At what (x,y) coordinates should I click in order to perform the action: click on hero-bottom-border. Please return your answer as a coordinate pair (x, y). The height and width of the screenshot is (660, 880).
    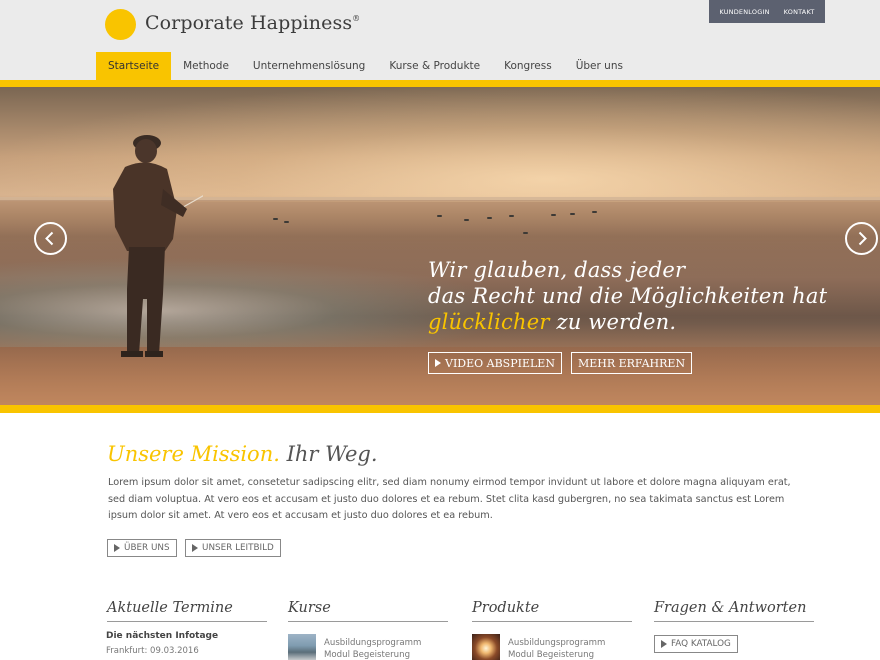
    Looking at the image, I should click on (440, 409).